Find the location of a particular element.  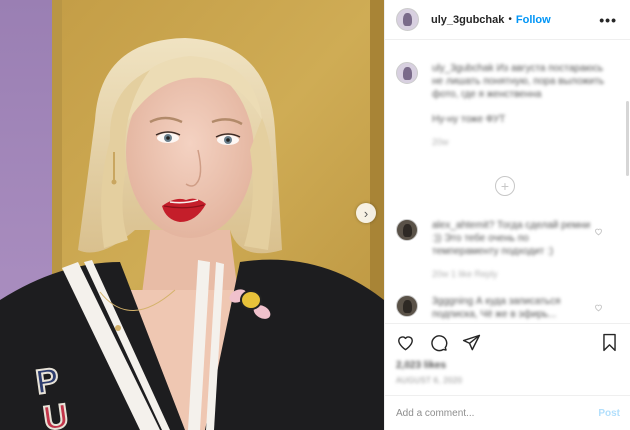

add-circle-icon: + is located at coordinates (505, 186).